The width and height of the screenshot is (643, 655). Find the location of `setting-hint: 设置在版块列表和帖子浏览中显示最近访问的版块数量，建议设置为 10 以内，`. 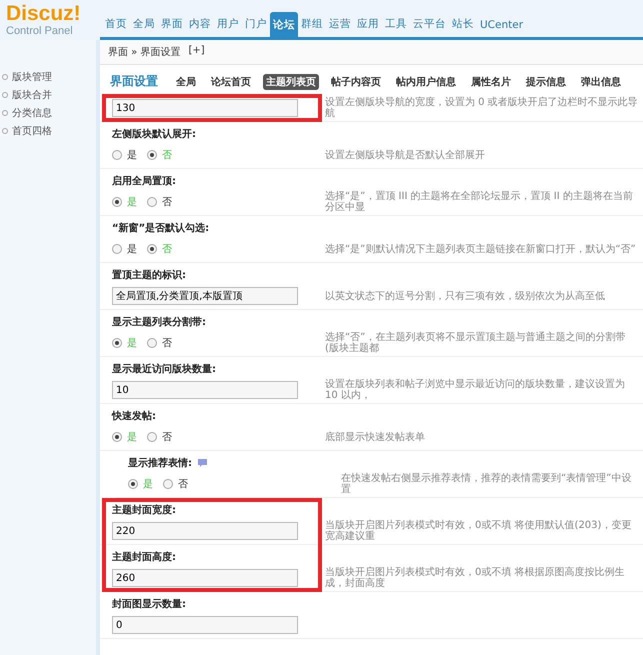

setting-hint: 设置在版块列表和帖子浏览中显示最近访问的版块数量，建议设置为 10 以内， is located at coordinates (475, 390).